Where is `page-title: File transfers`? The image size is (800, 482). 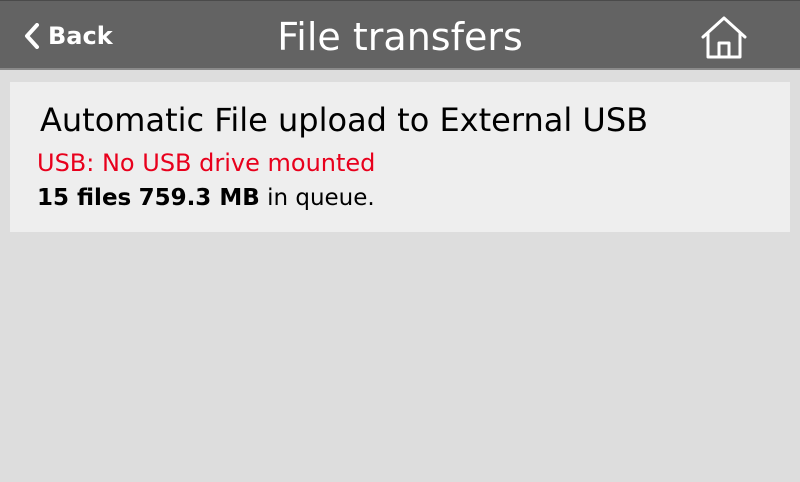
page-title: File transfers is located at coordinates (400, 37).